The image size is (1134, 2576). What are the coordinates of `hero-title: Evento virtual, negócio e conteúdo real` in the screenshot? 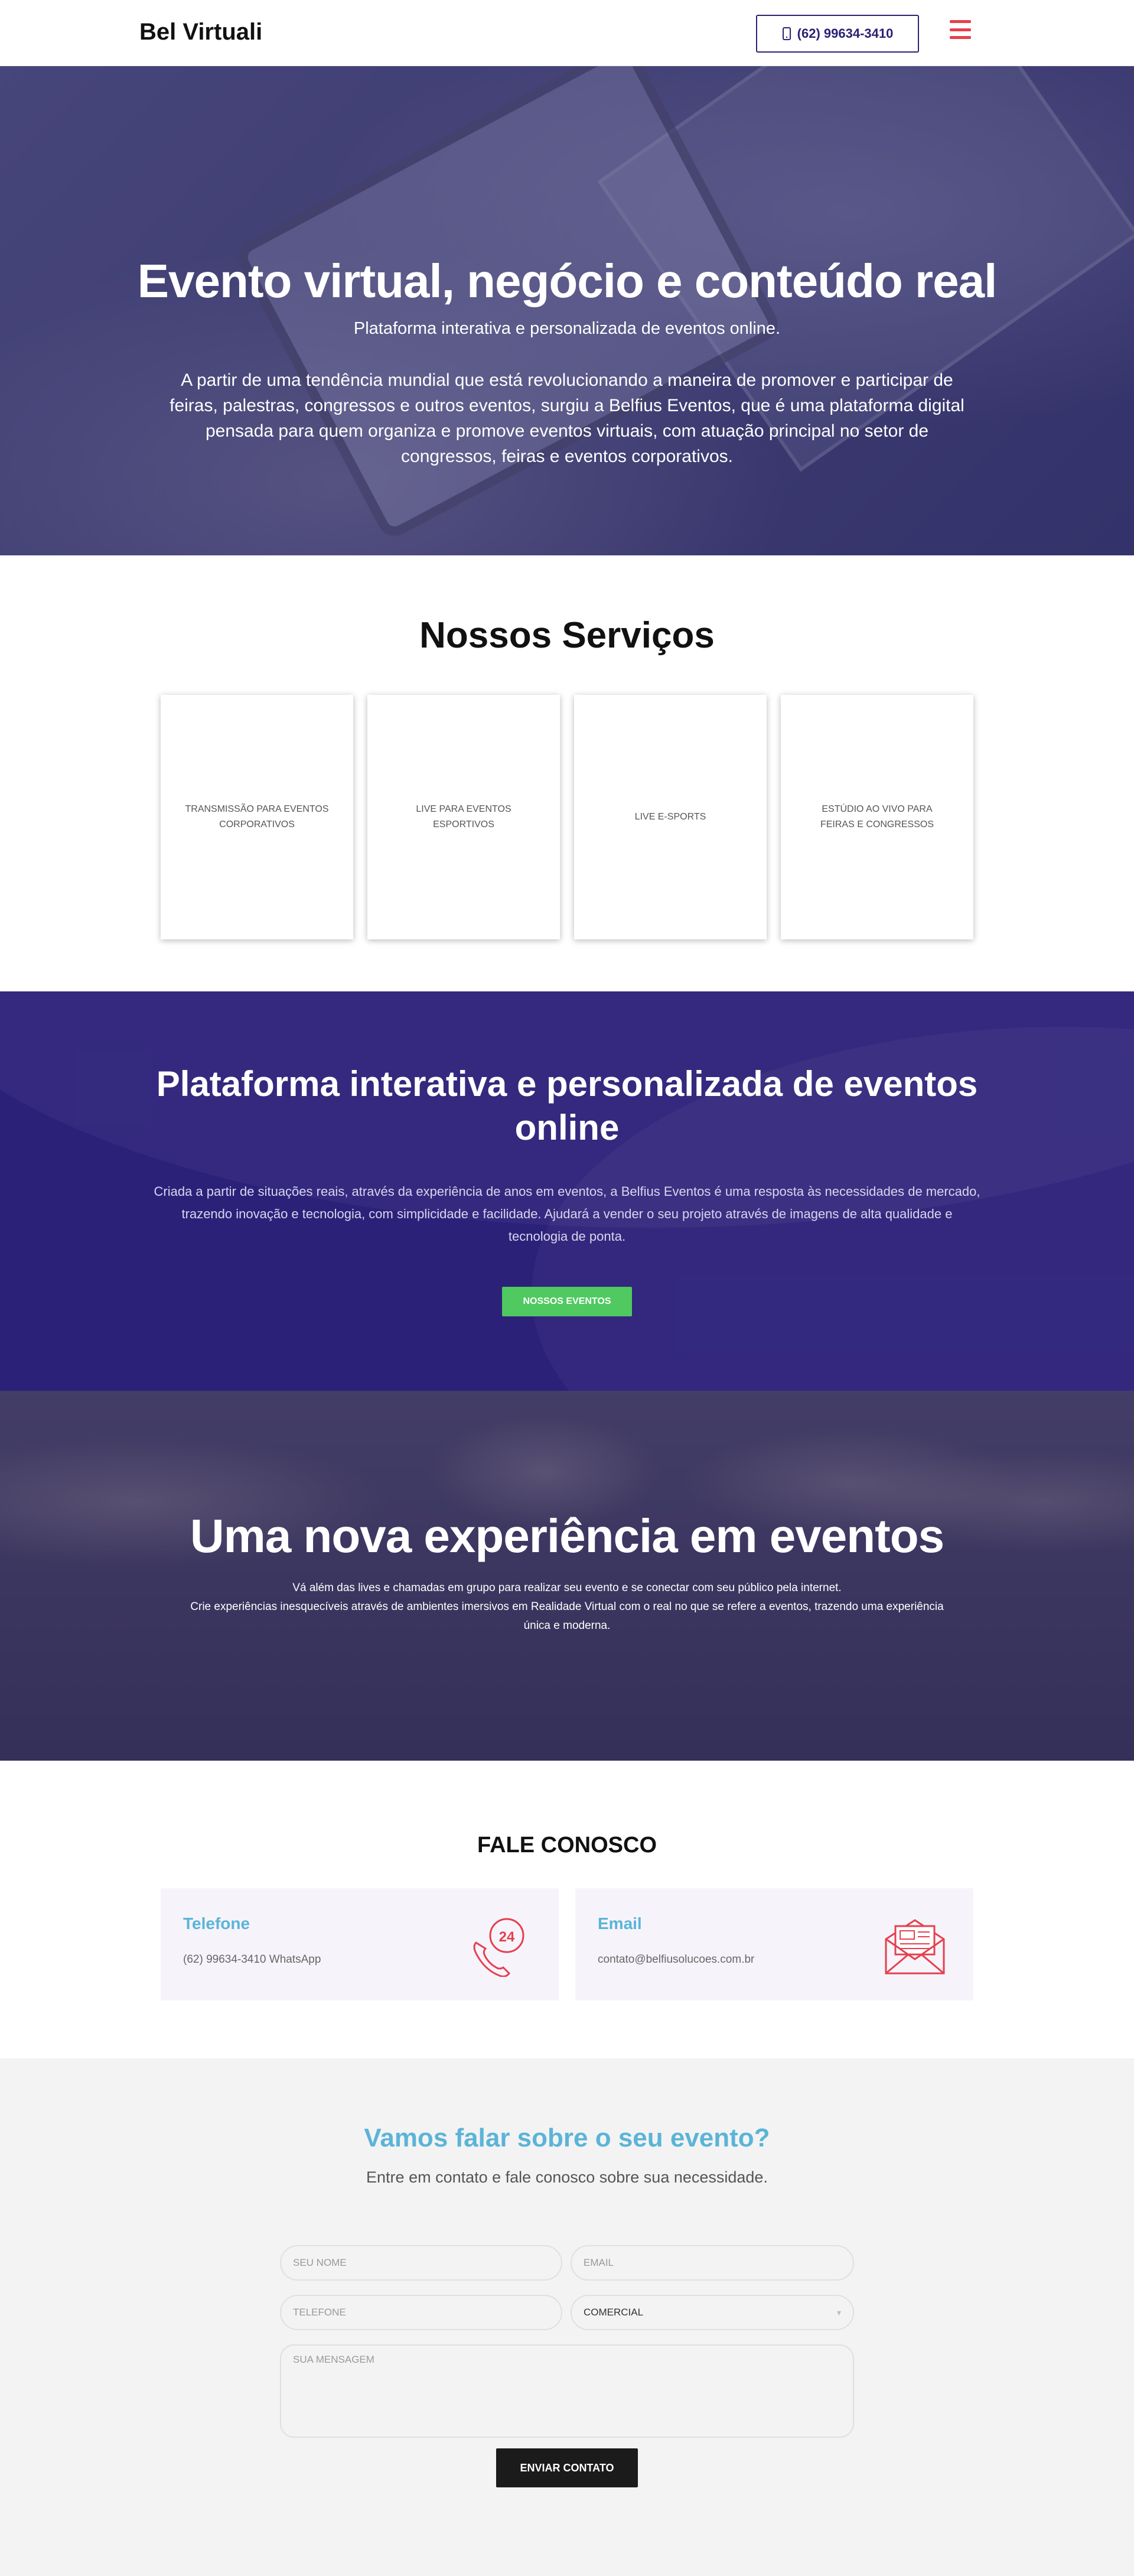 It's located at (567, 281).